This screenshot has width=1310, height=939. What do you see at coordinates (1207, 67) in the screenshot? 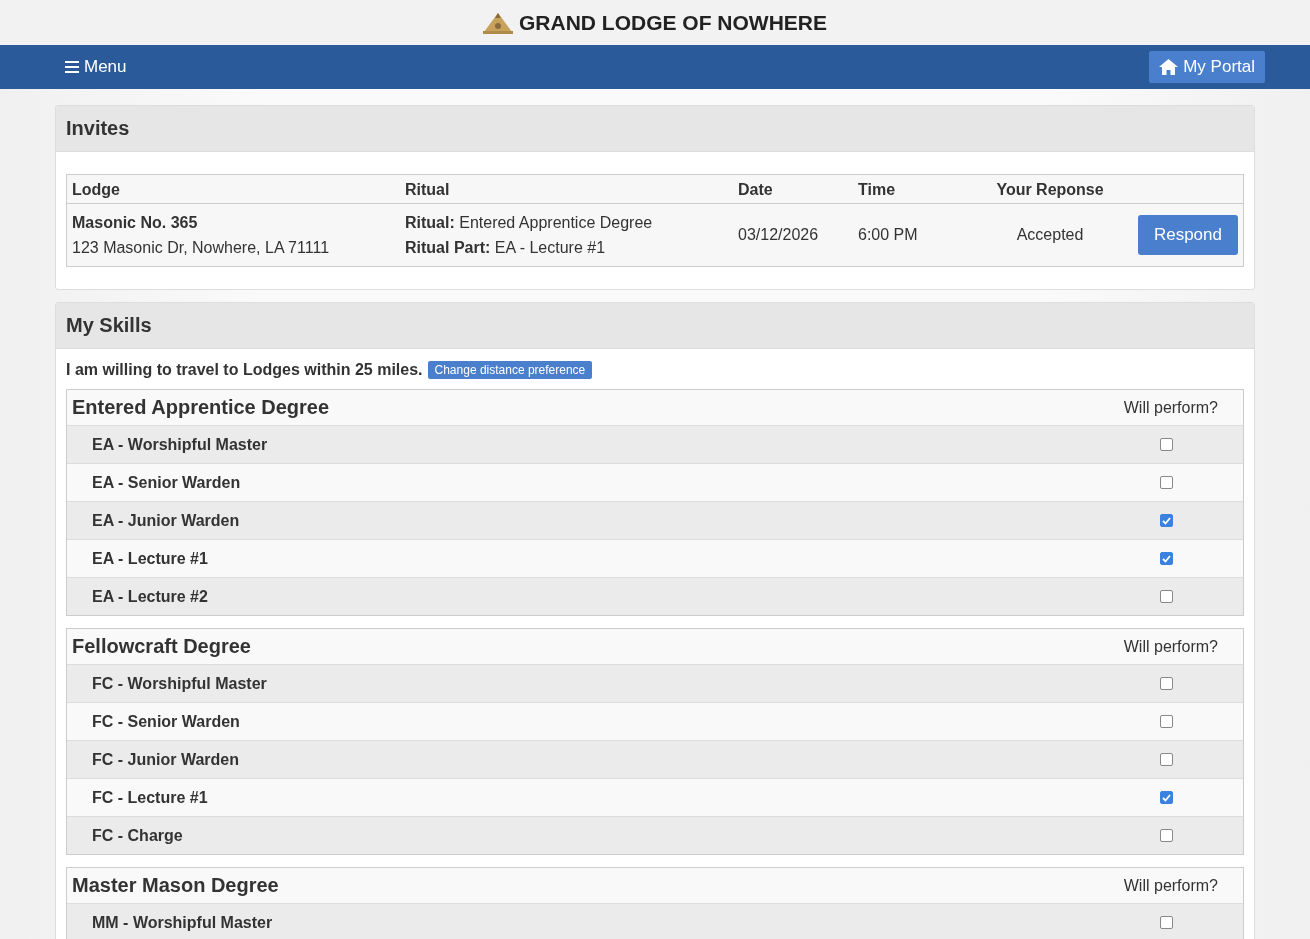
I see `portal-button: My Portal` at bounding box center [1207, 67].